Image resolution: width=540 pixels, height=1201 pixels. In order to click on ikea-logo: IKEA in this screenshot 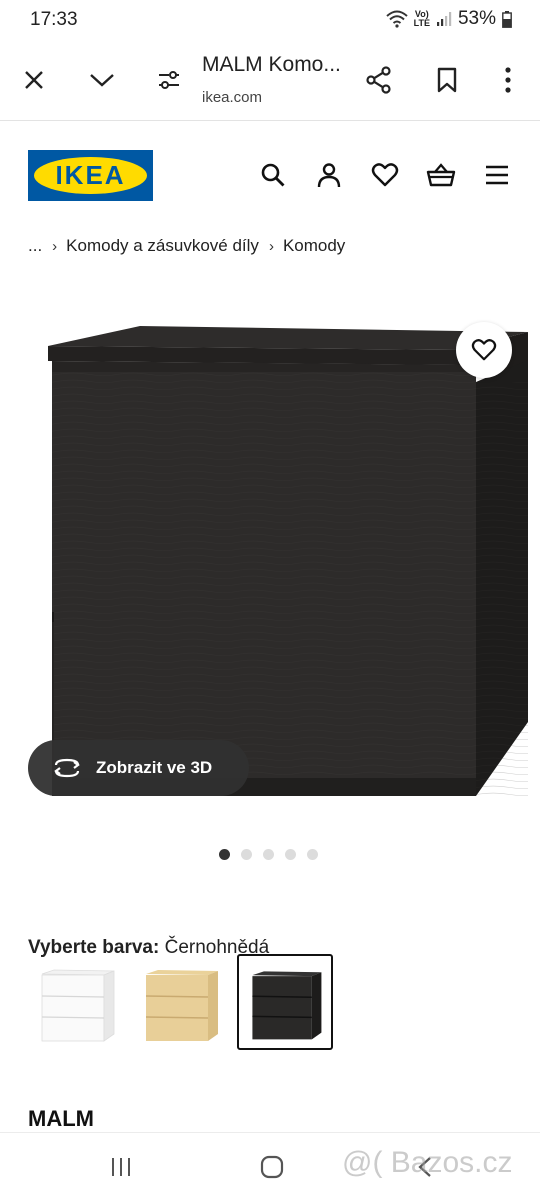, I will do `click(90, 175)`.